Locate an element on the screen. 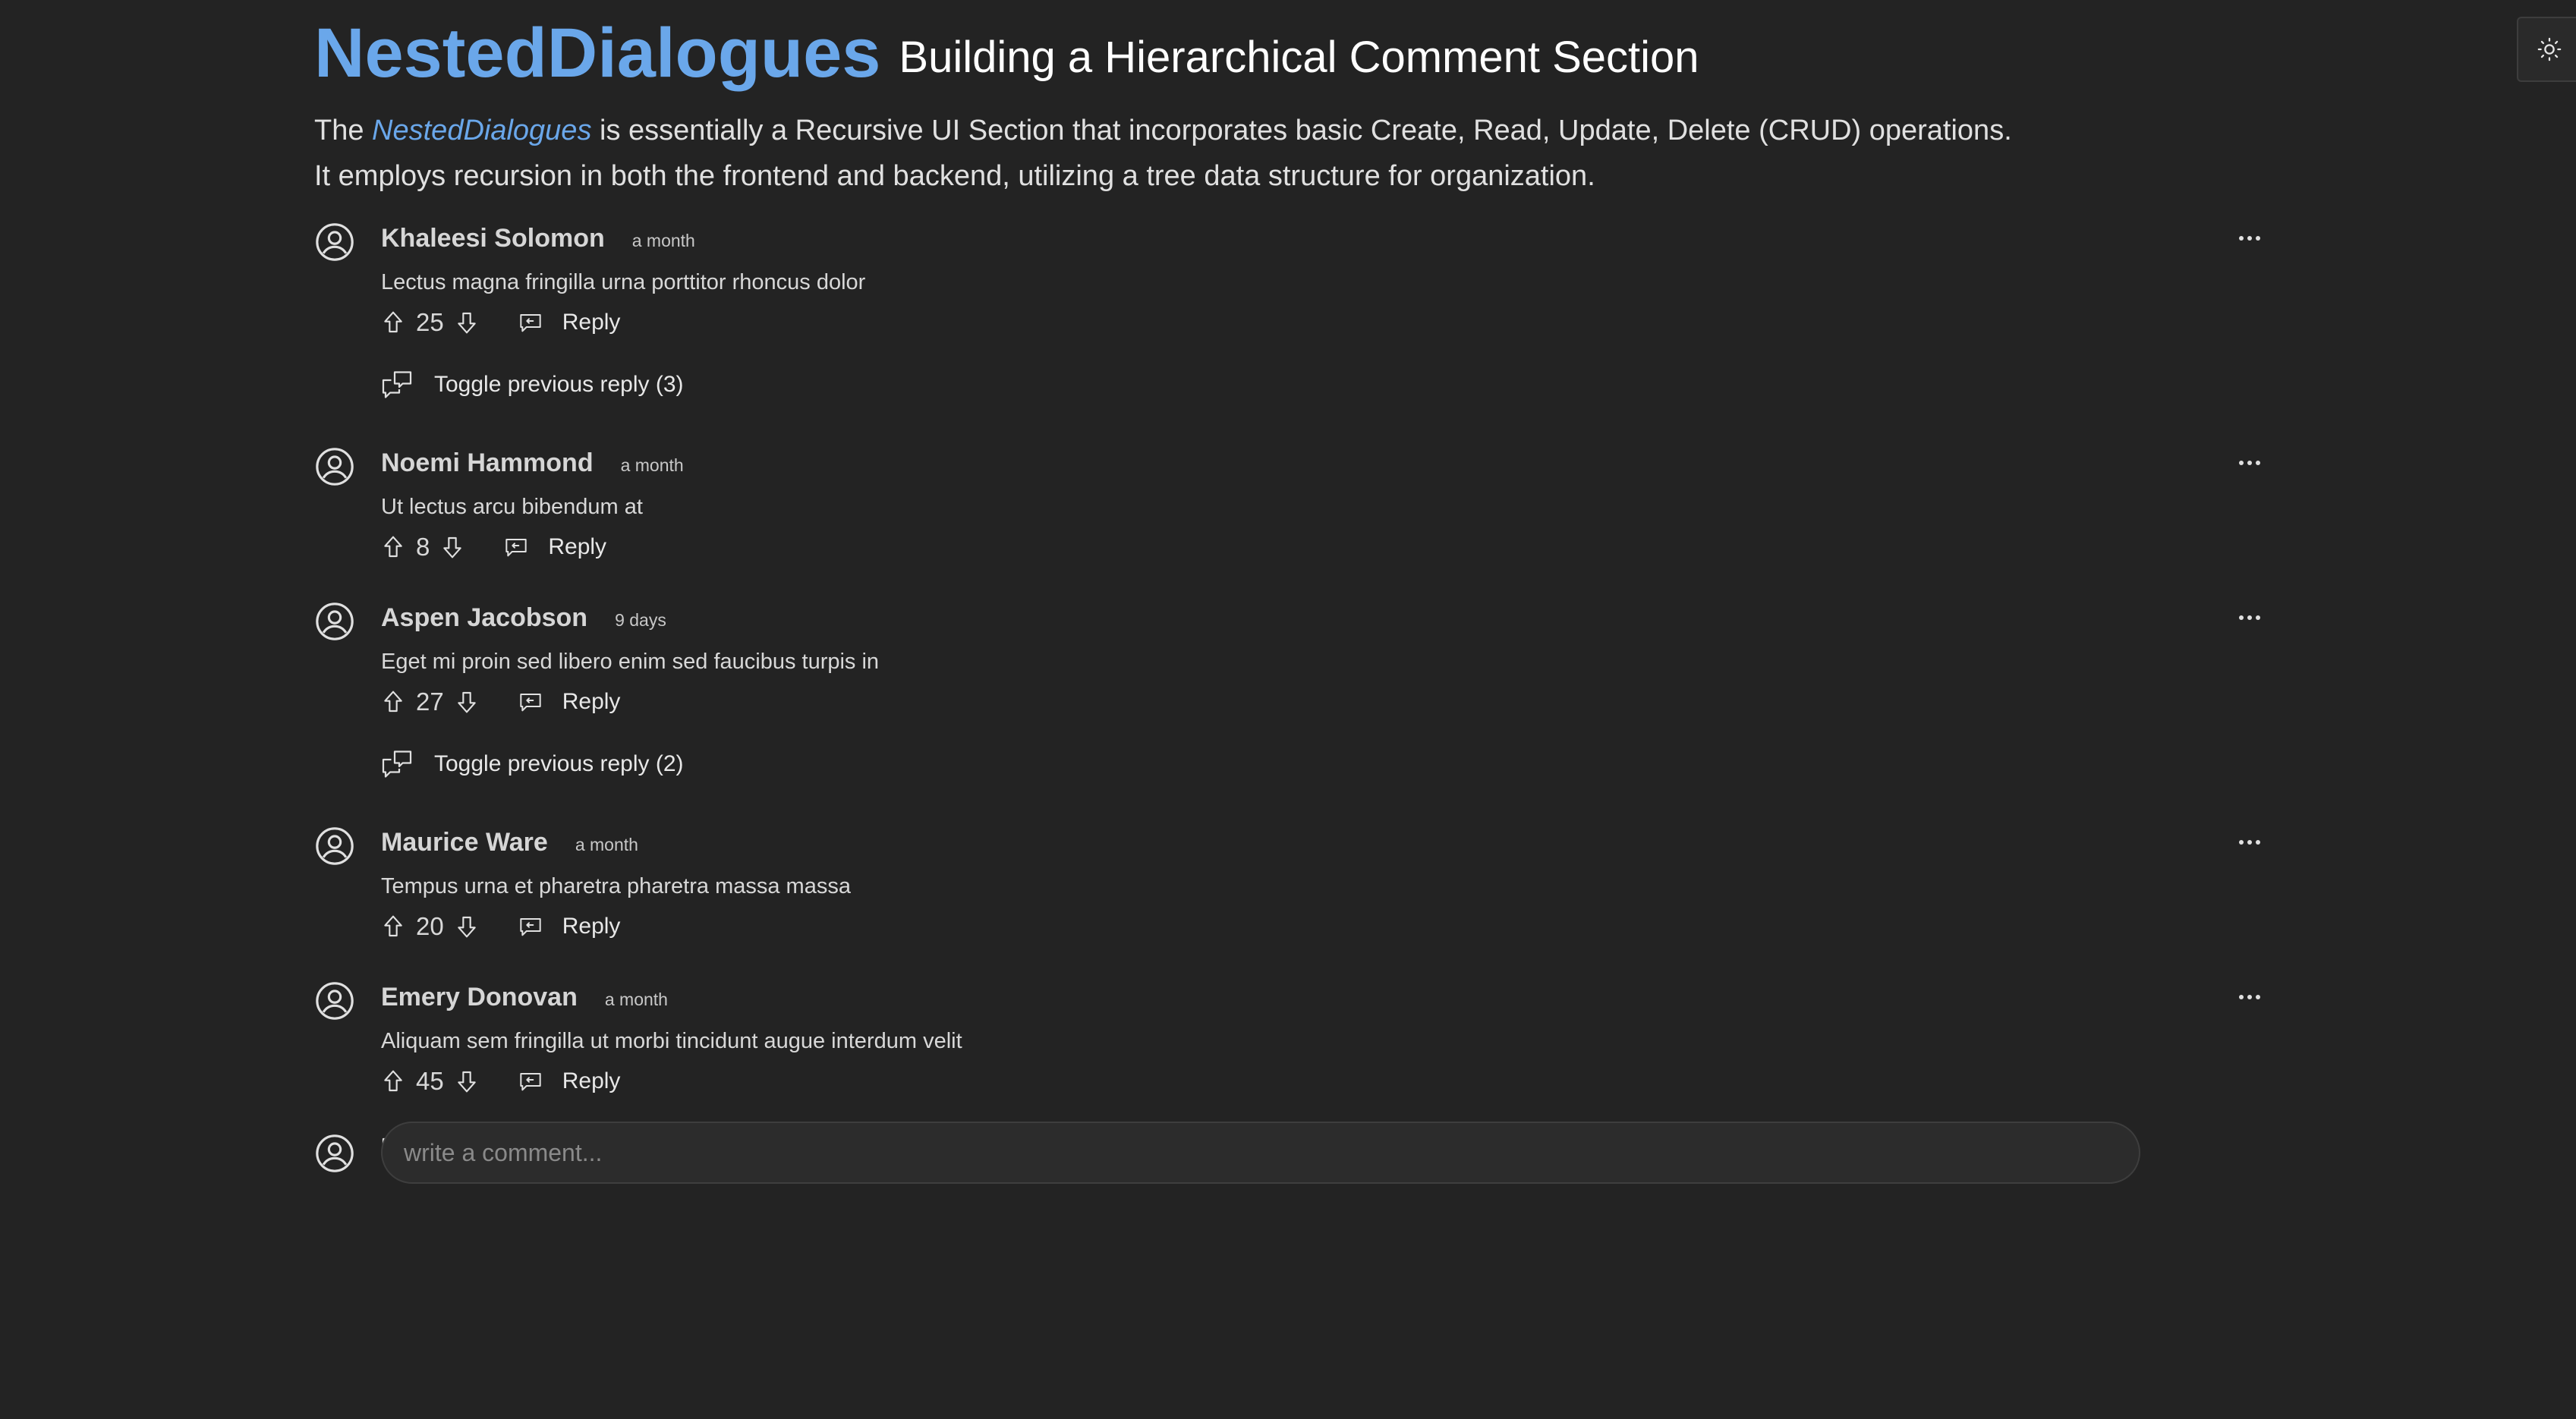 The image size is (2576, 1419). page-subtitle: Building a Hierarchical Comment Section is located at coordinates (1299, 57).